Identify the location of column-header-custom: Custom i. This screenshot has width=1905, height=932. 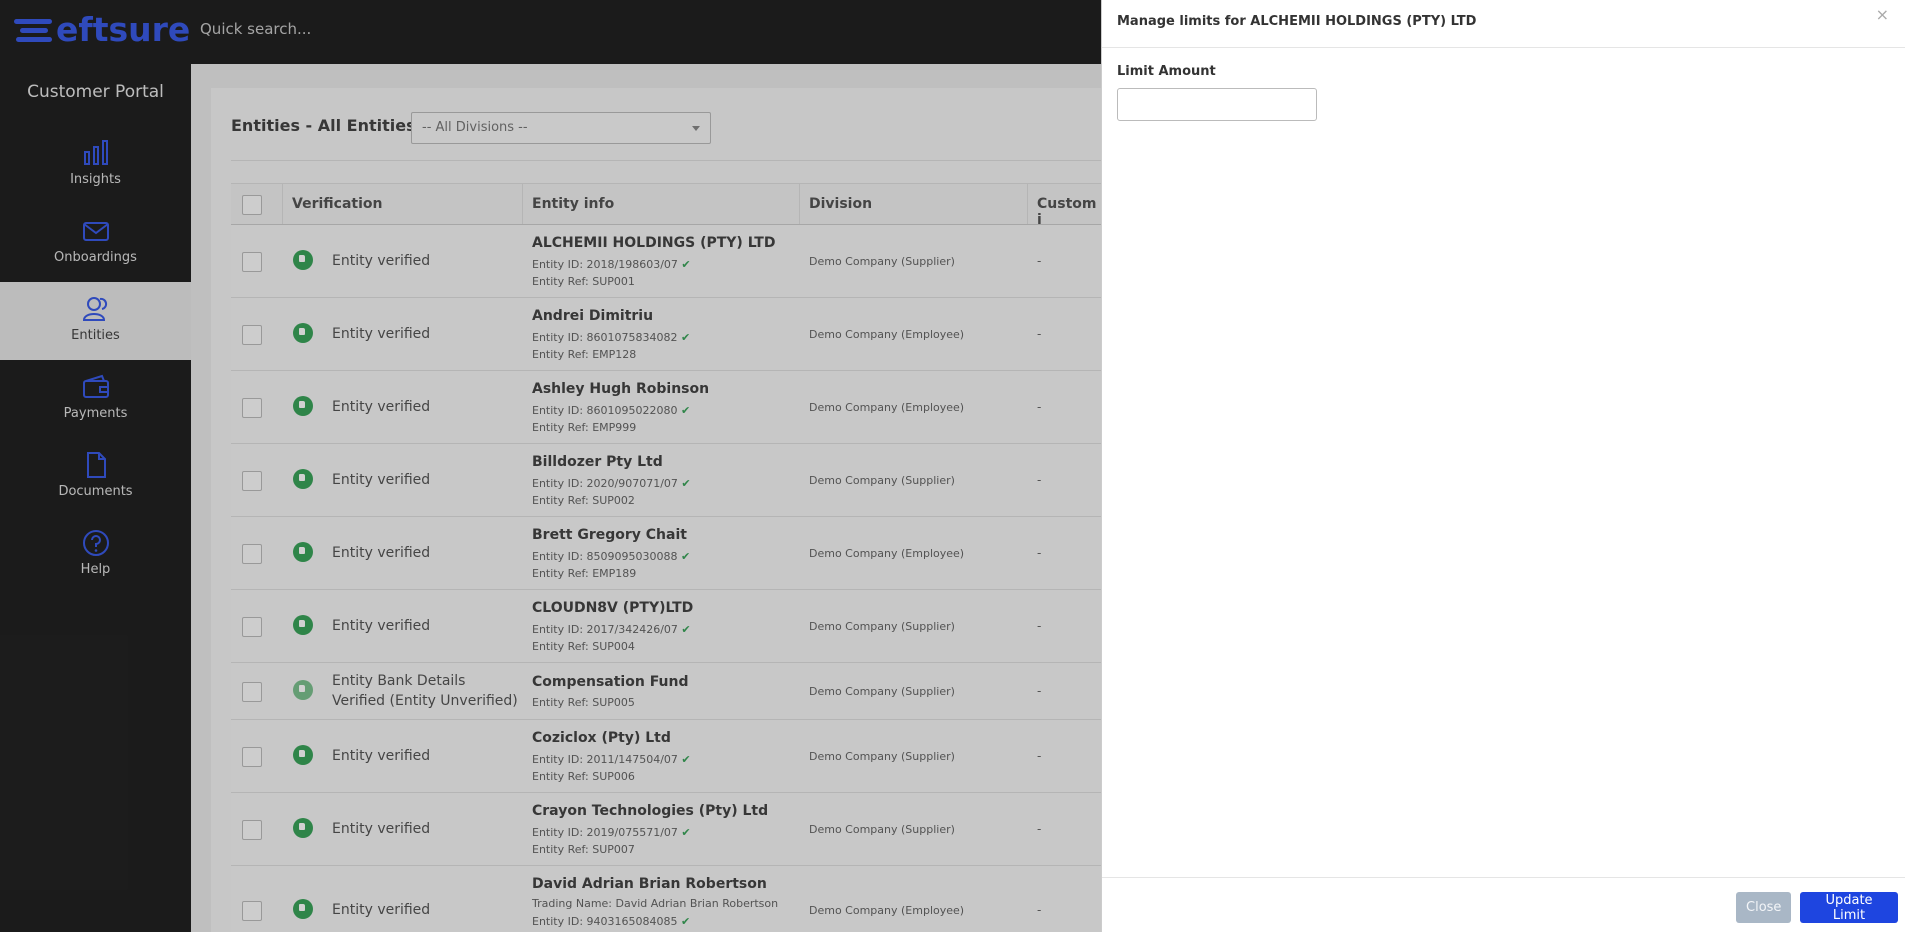
(1069, 212).